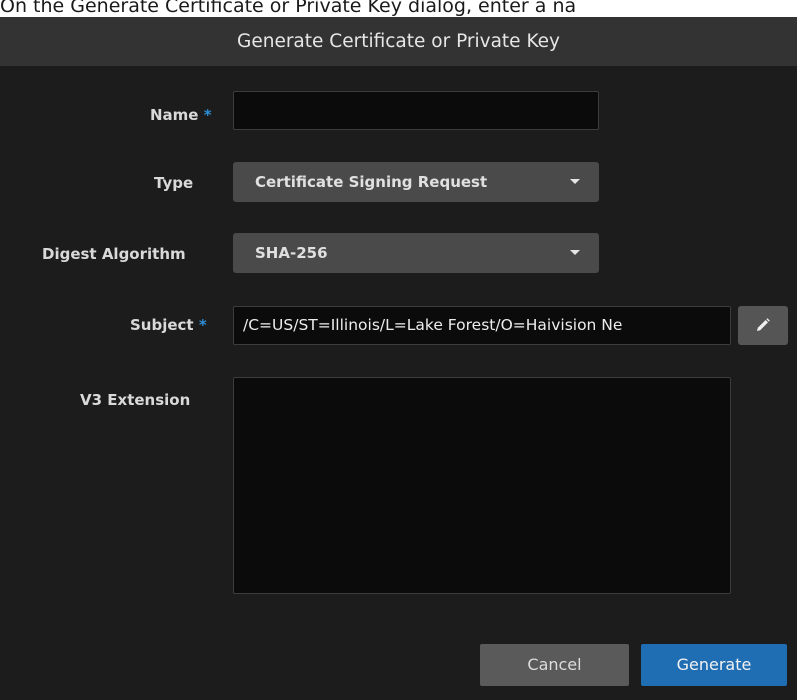  I want to click on digest-algorithm-label: Digest Algorithm, so click(114, 254).